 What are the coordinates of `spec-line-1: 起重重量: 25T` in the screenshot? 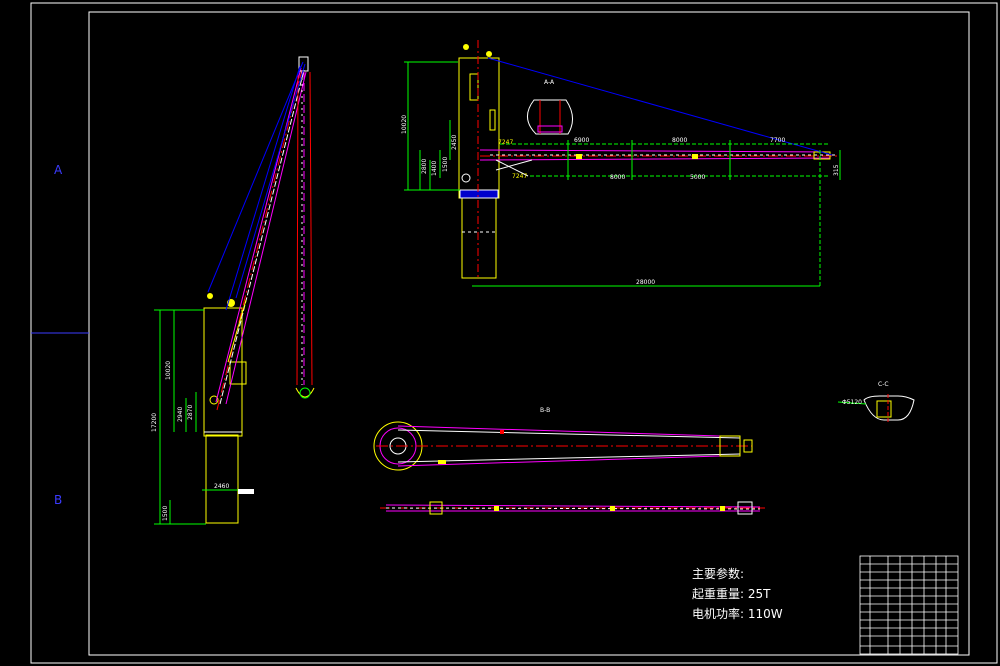 It's located at (731, 594).